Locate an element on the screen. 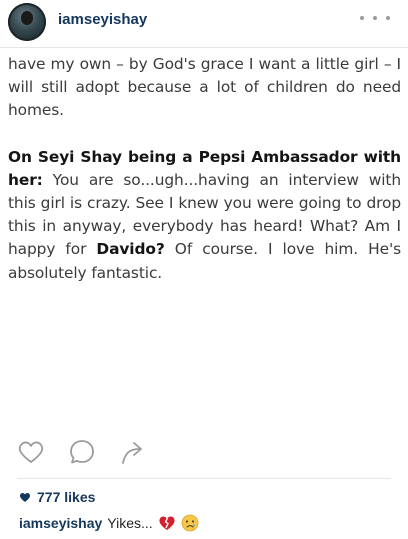 This screenshot has height=539, width=408. username-link: iamseyishay is located at coordinates (102, 19).